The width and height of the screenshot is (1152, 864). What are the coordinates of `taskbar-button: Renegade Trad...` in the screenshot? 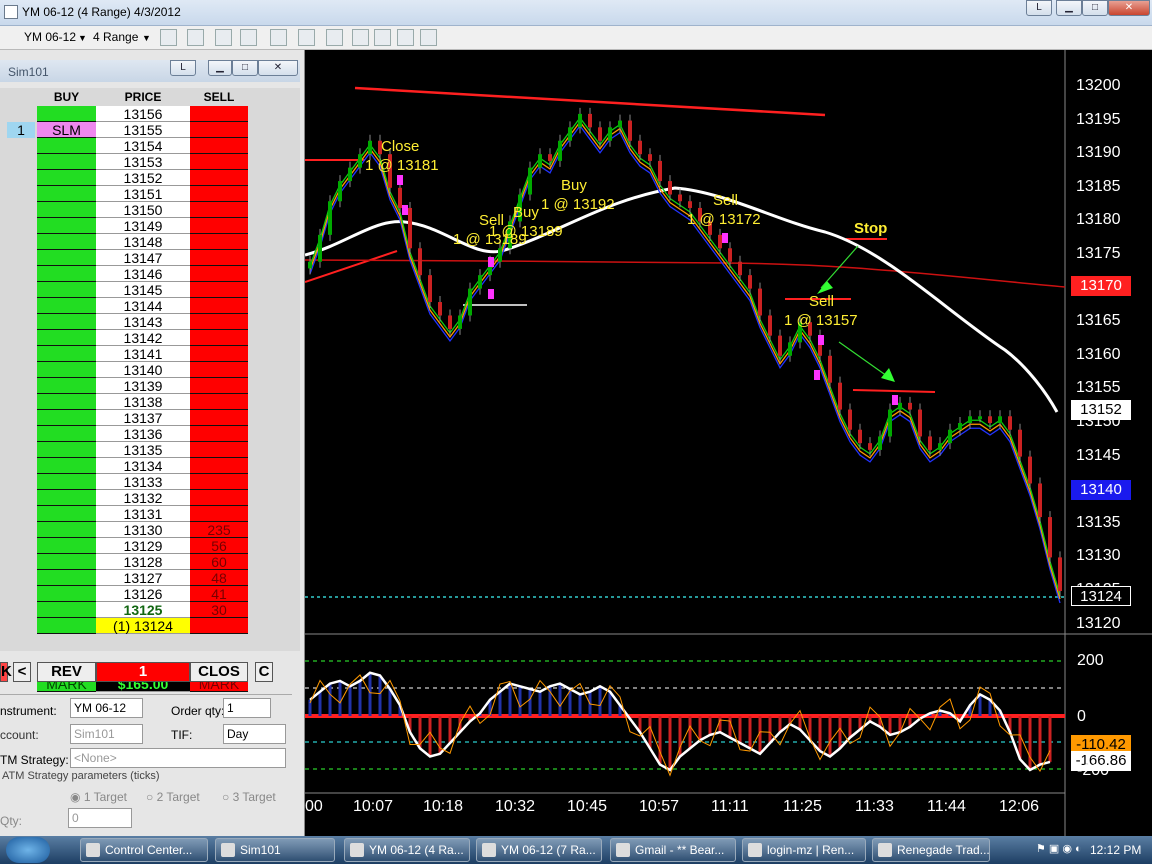 It's located at (931, 850).